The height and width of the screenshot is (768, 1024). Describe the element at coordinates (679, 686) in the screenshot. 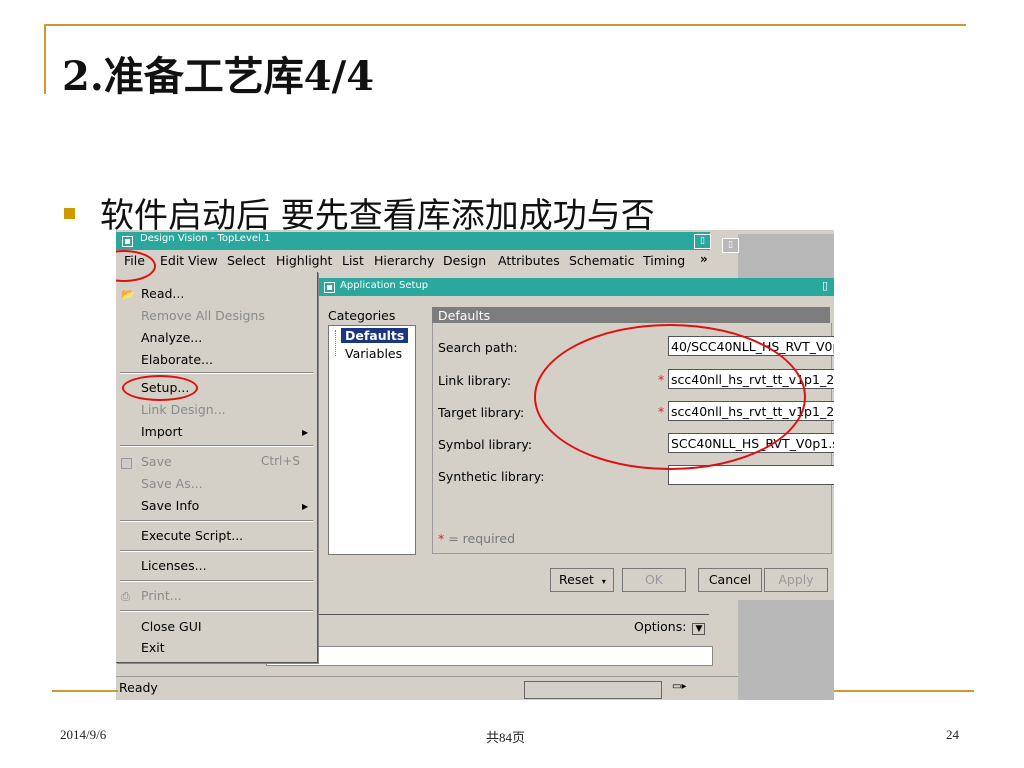

I see `log-icon: ▭▸` at that location.